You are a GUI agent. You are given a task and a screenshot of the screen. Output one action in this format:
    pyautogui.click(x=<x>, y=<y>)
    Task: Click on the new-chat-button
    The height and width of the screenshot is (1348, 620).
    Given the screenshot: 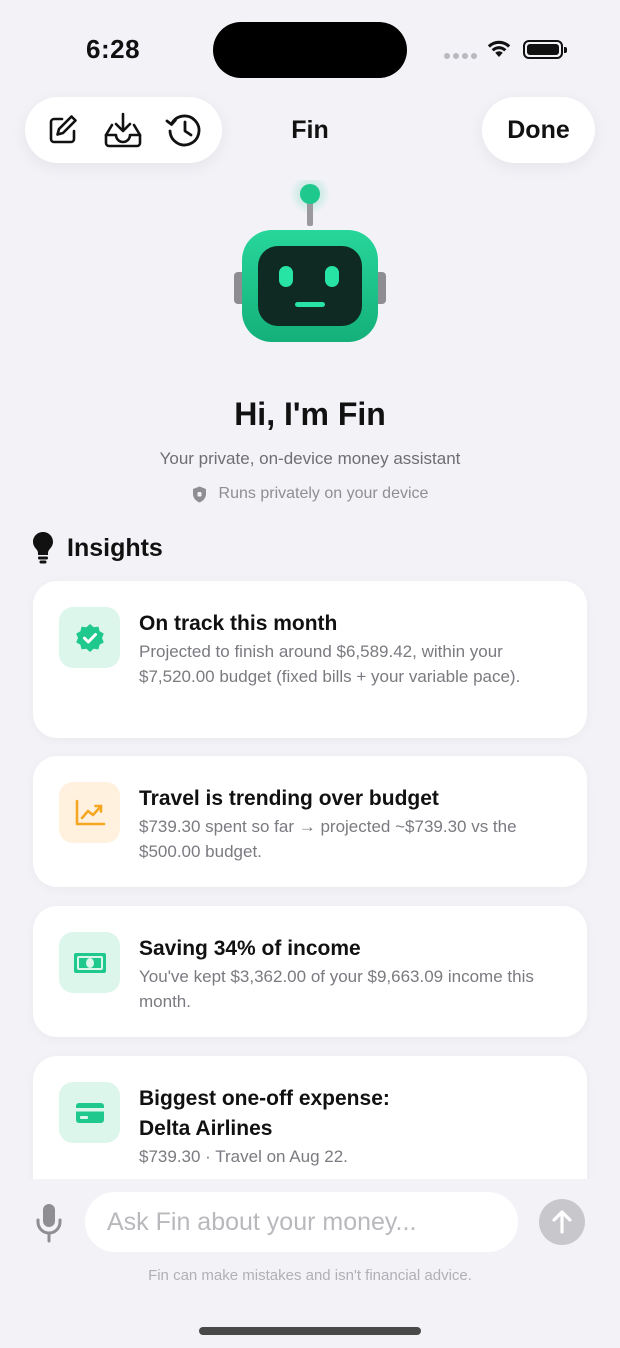 What is the action you would take?
    pyautogui.click(x=63, y=130)
    